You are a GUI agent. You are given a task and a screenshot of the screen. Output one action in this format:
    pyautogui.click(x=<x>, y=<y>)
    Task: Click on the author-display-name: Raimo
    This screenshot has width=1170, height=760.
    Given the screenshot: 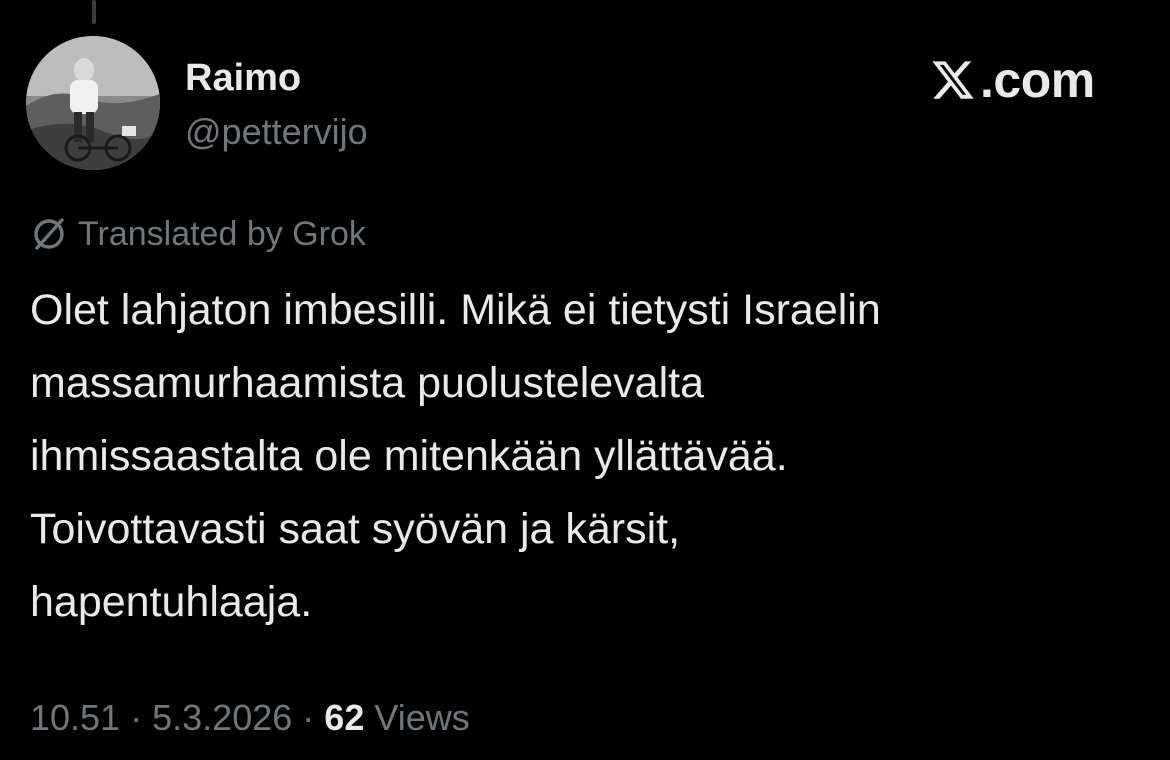 What is the action you would take?
    pyautogui.click(x=243, y=78)
    